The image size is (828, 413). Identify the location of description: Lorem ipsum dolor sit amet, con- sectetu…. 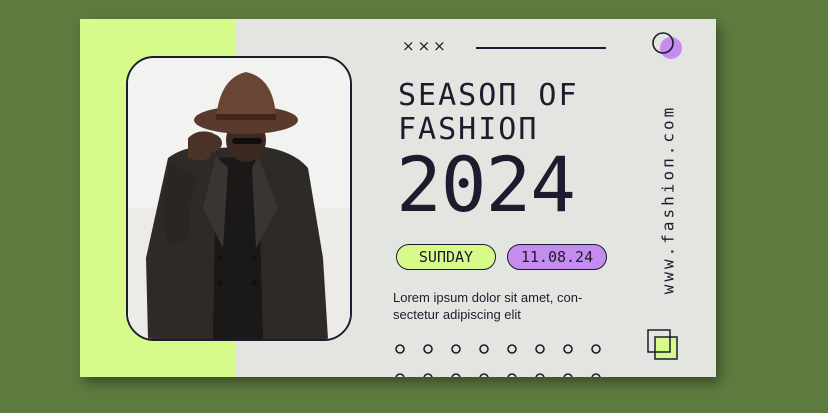
(503, 306).